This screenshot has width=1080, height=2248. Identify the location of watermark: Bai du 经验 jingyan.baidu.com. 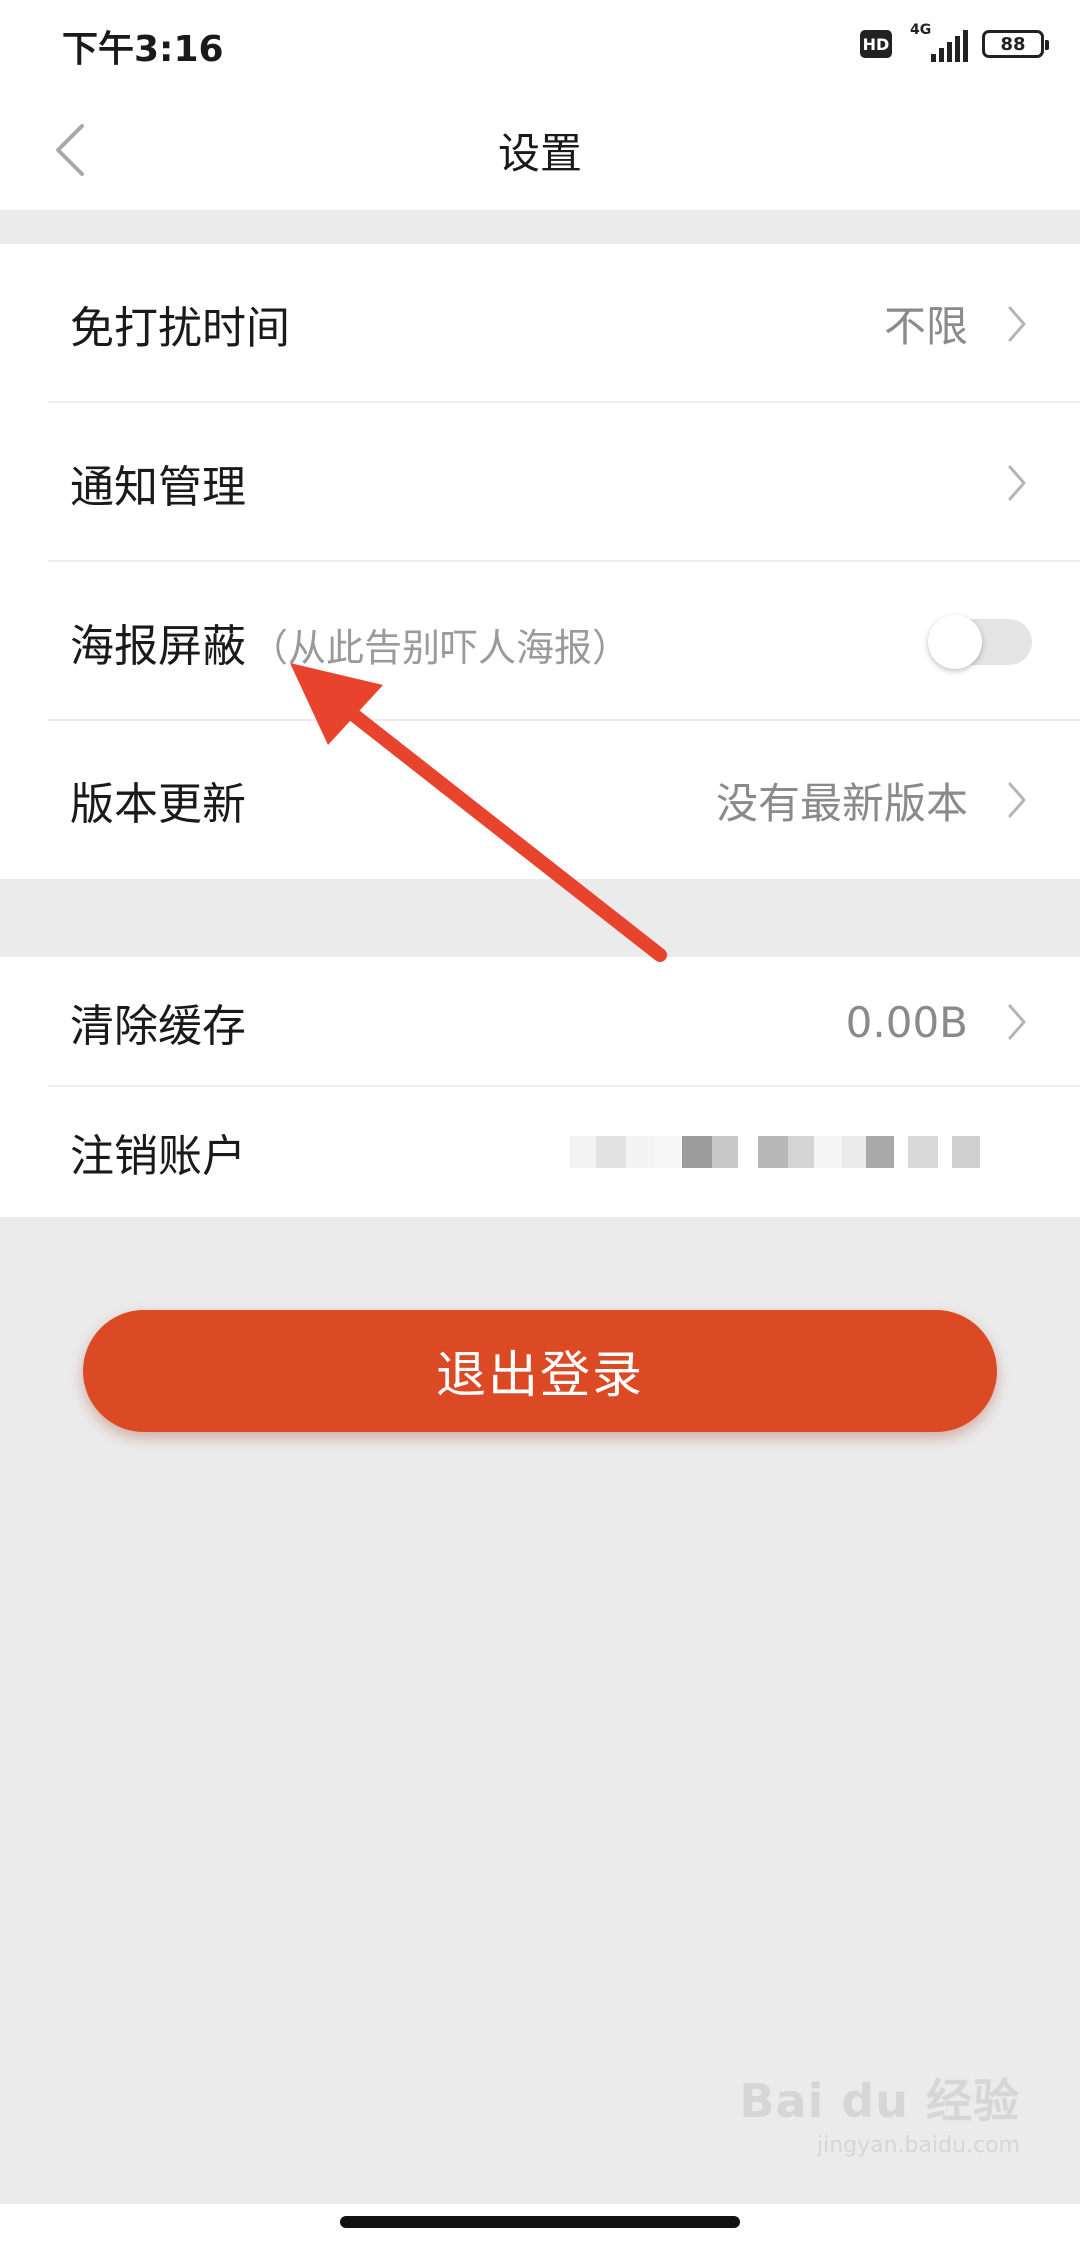
(879, 2111).